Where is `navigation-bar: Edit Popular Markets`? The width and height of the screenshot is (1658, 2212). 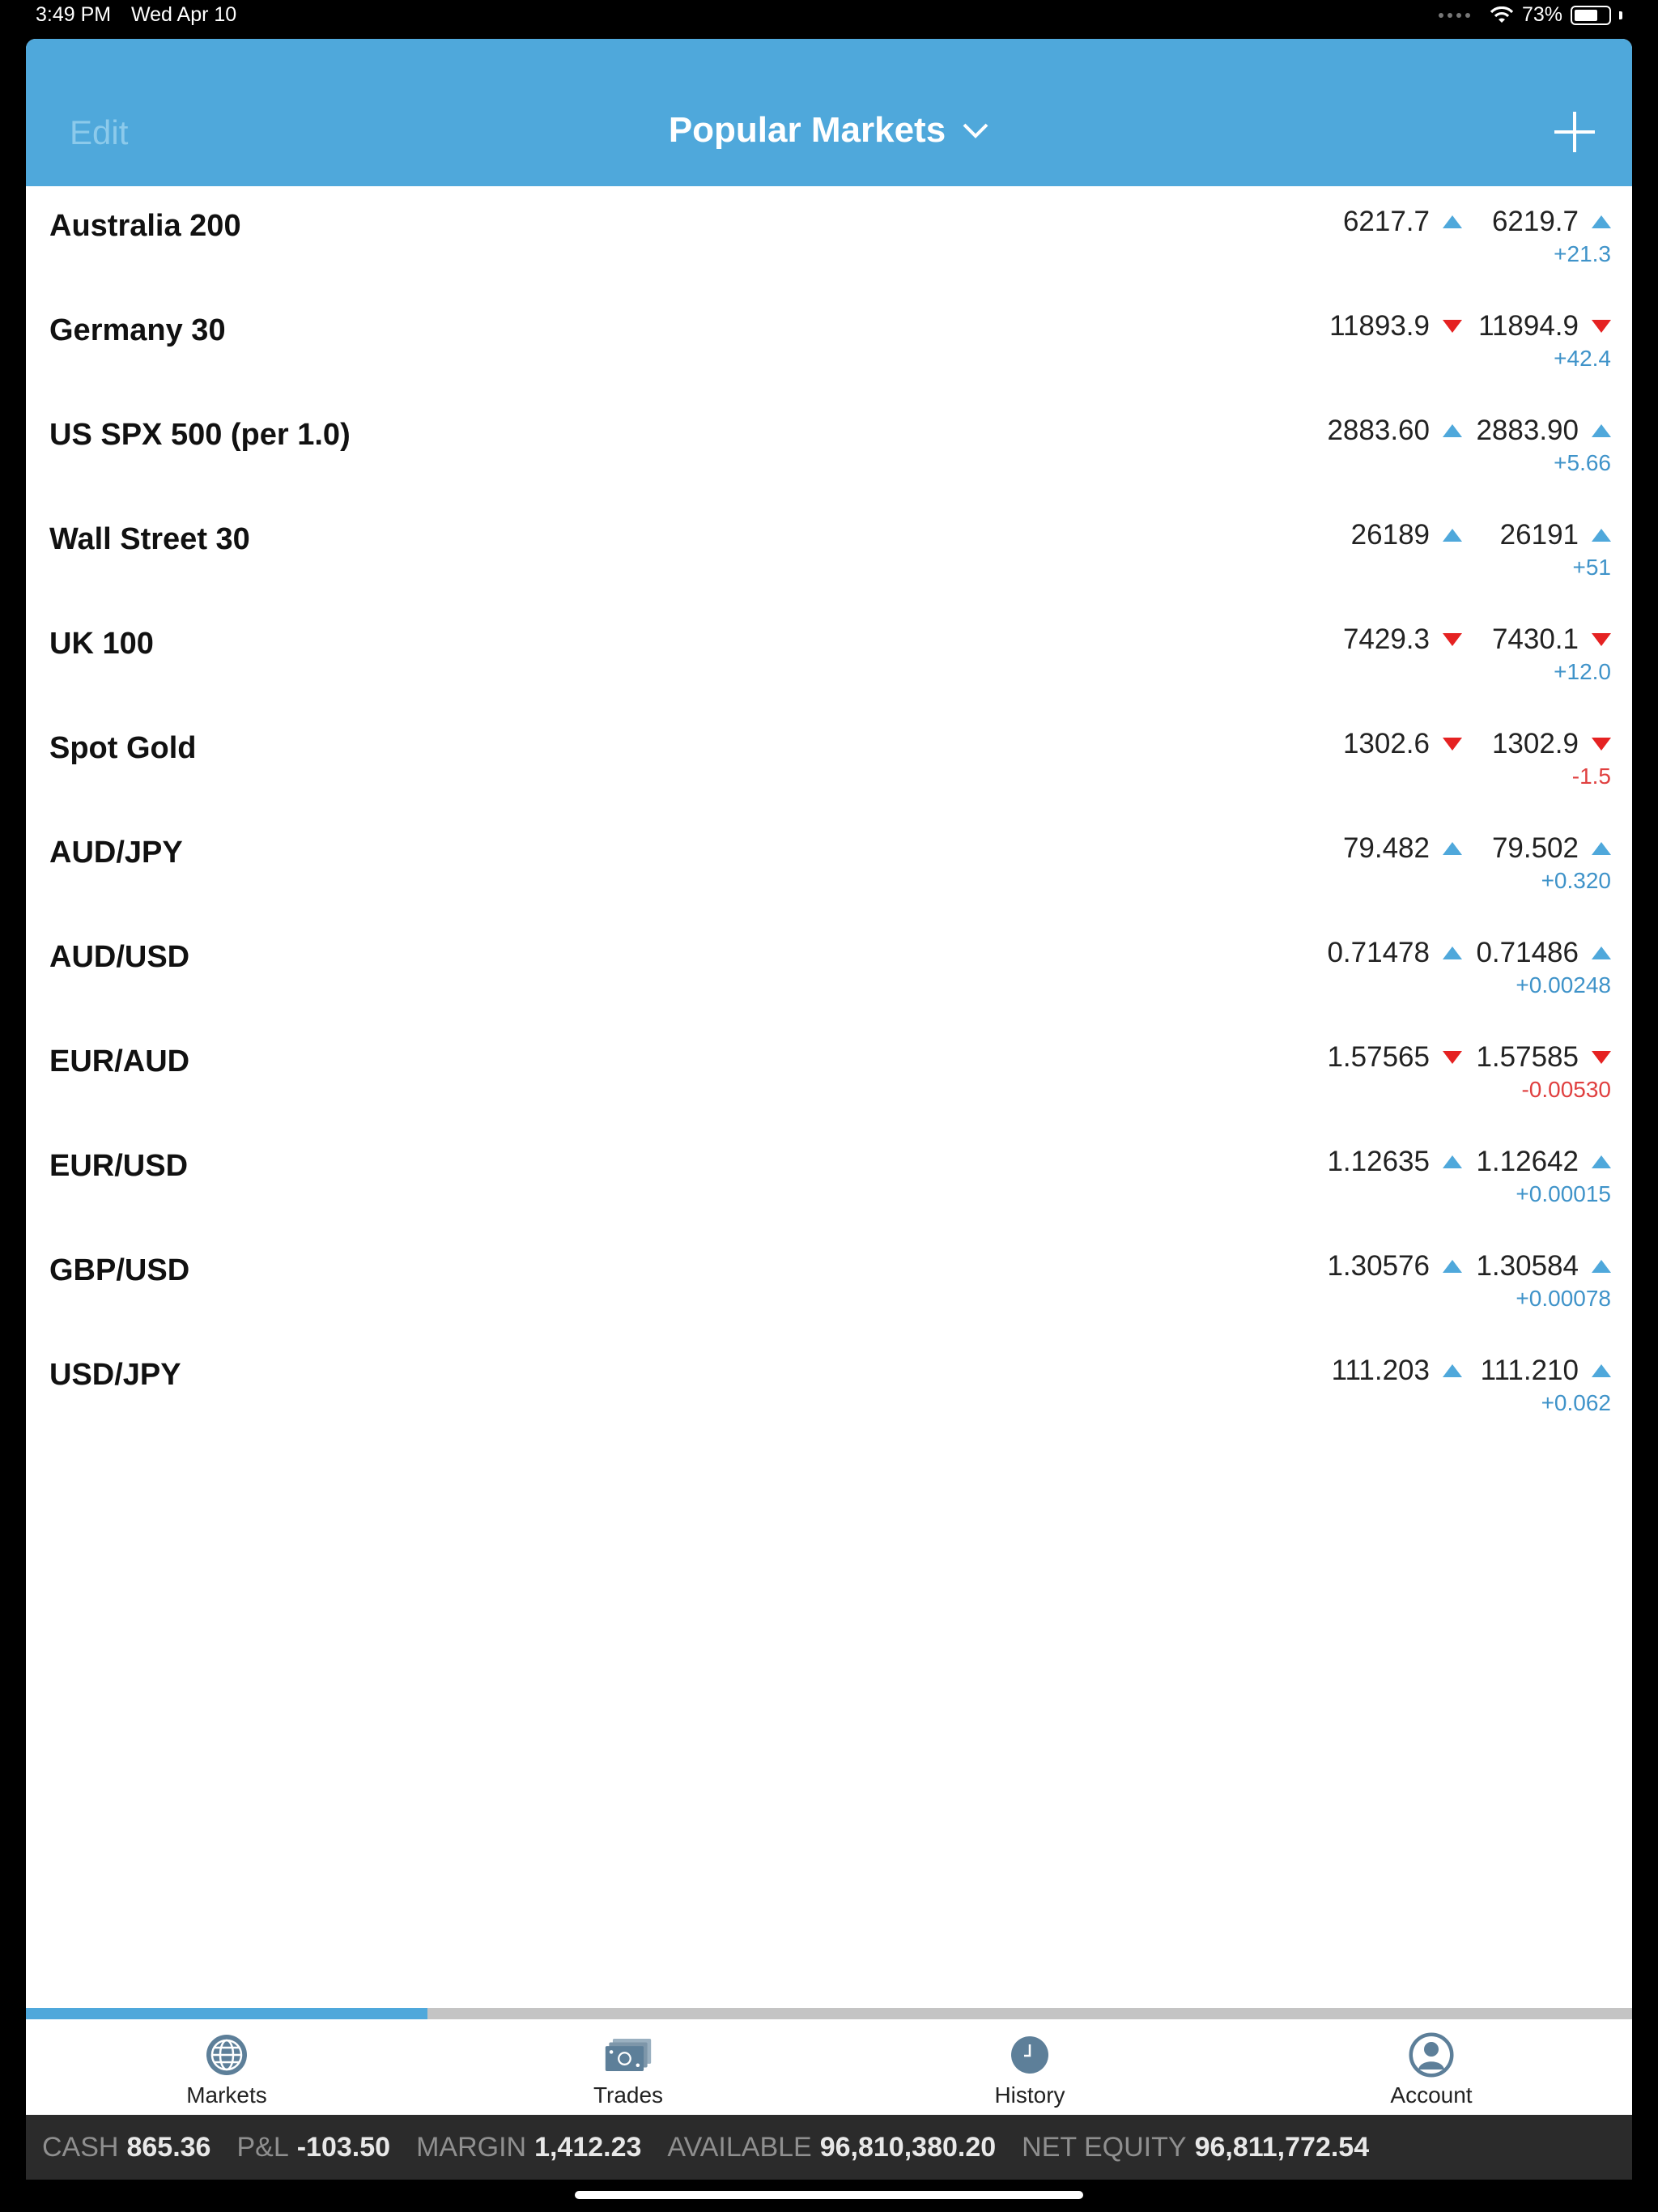 navigation-bar: Edit Popular Markets is located at coordinates (829, 113).